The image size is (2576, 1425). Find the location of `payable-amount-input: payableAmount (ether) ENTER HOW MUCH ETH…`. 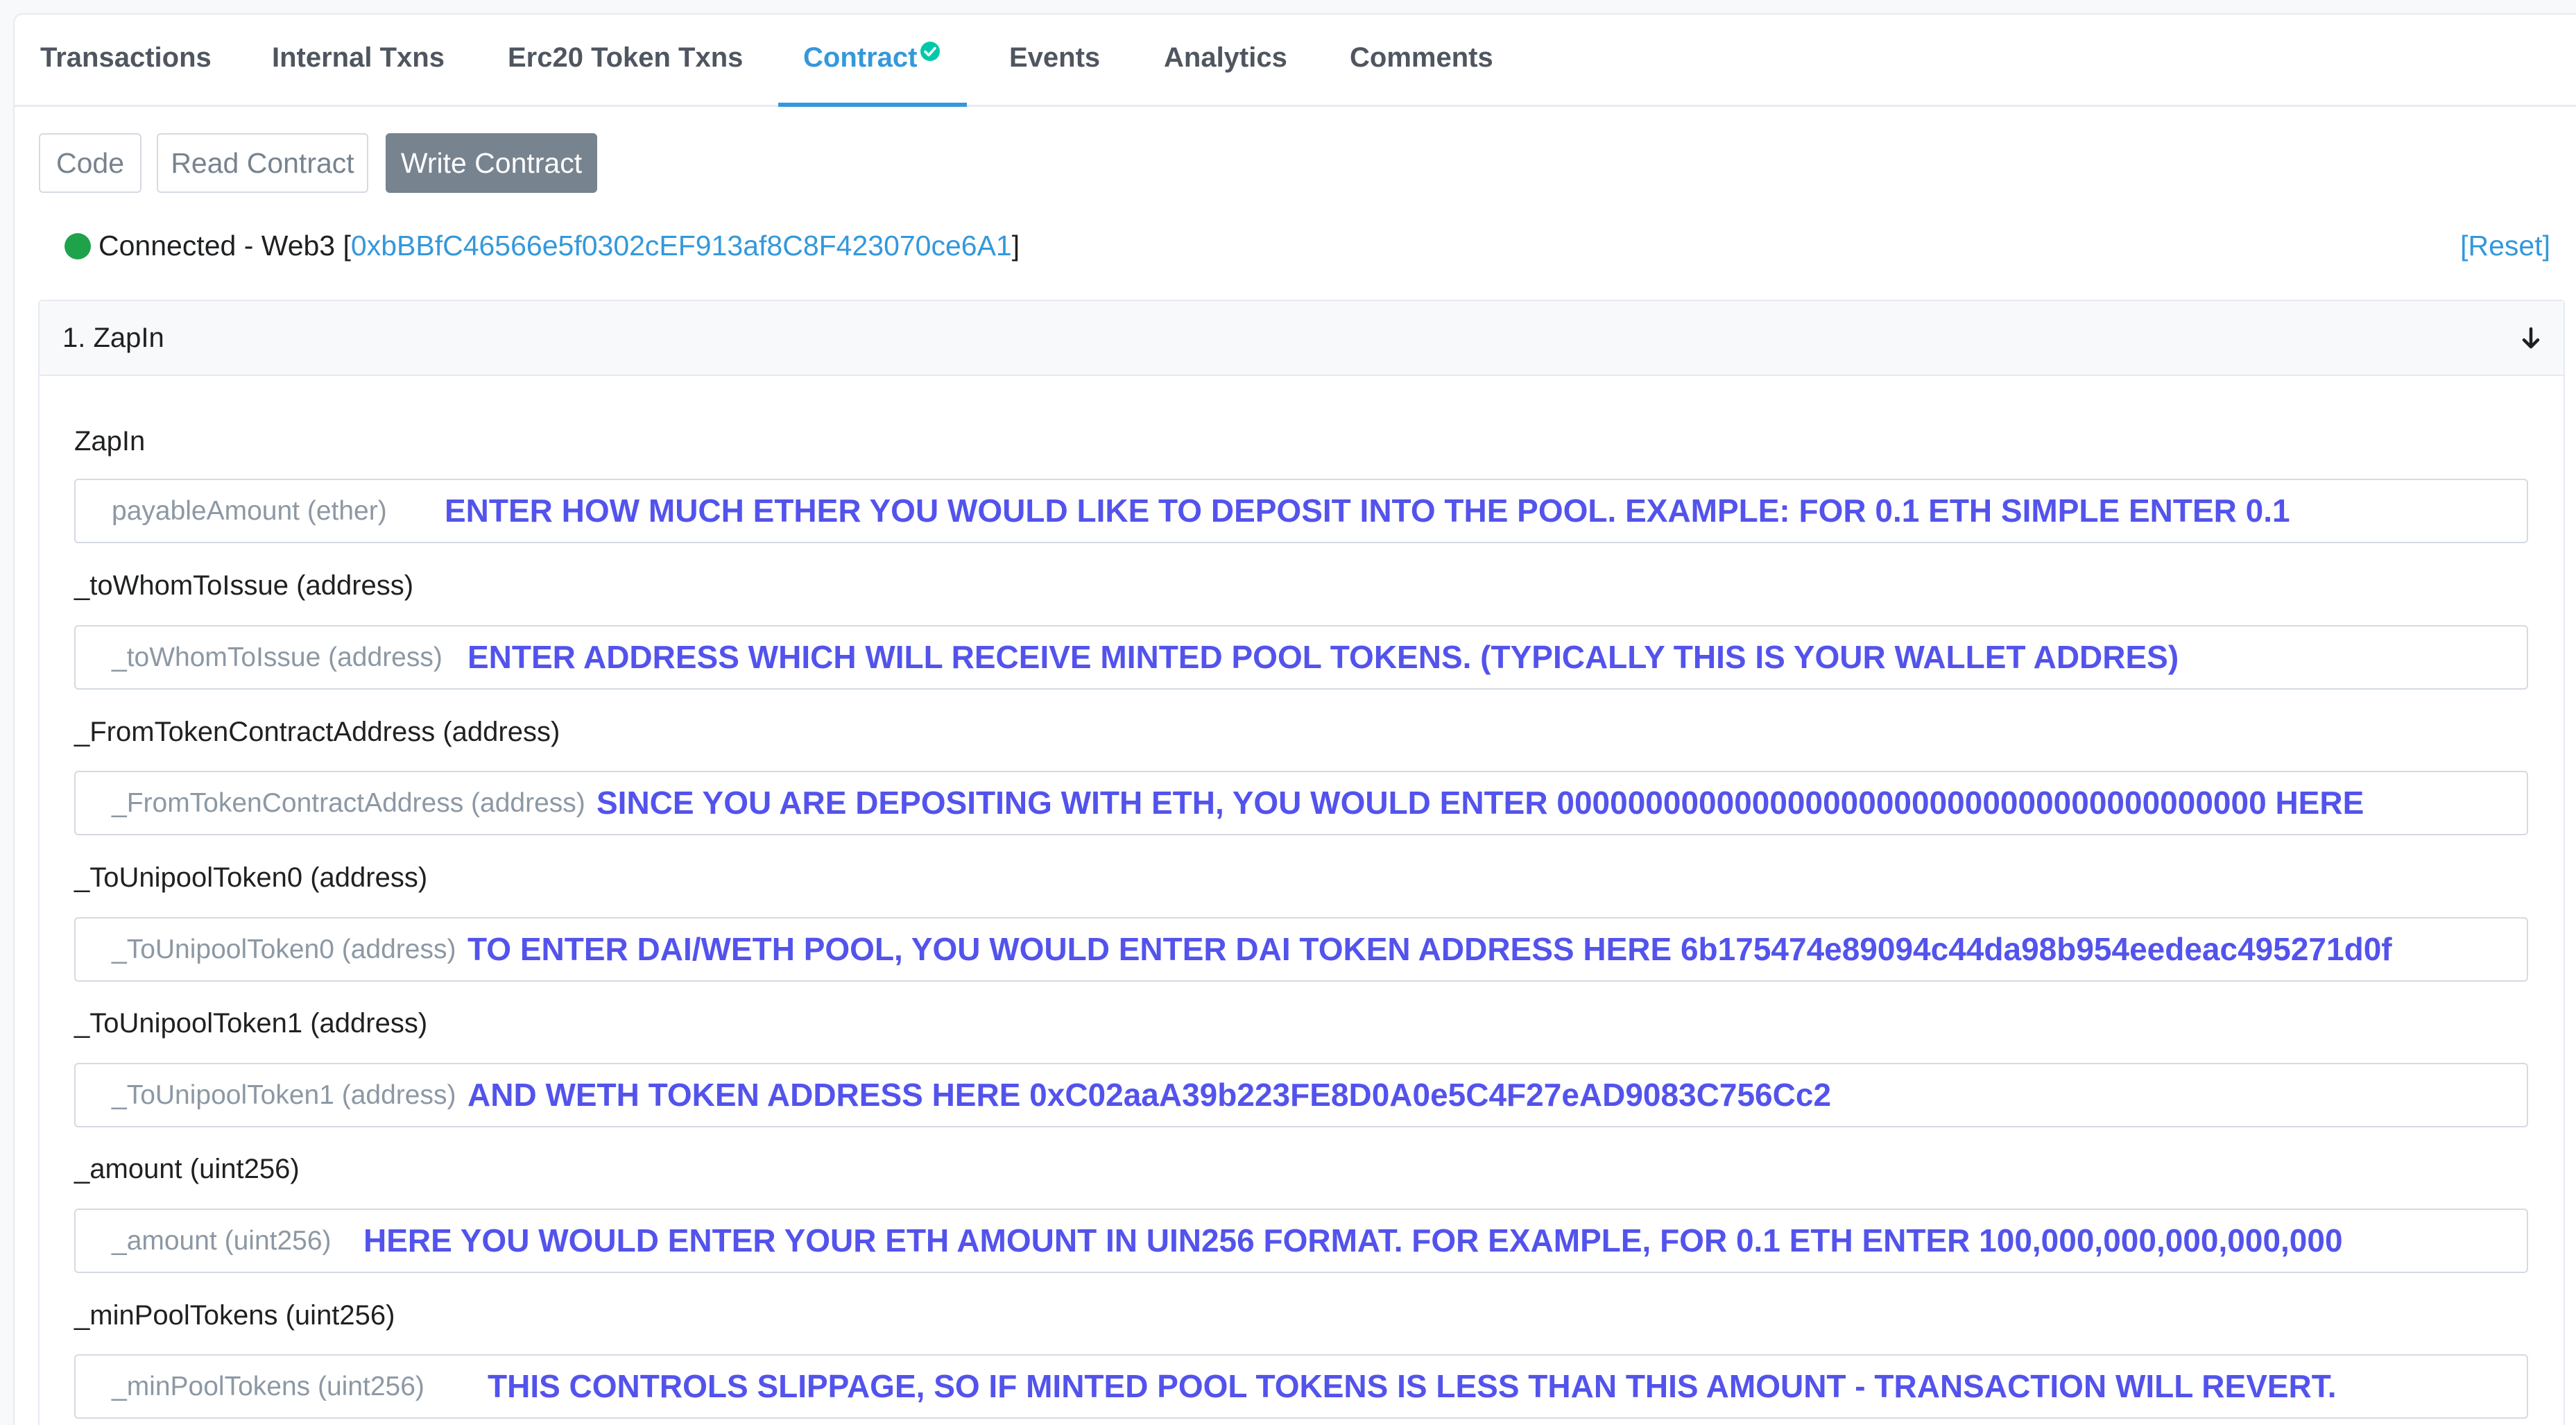

payable-amount-input: payableAmount (ether) ENTER HOW MUCH ETH… is located at coordinates (1301, 511).